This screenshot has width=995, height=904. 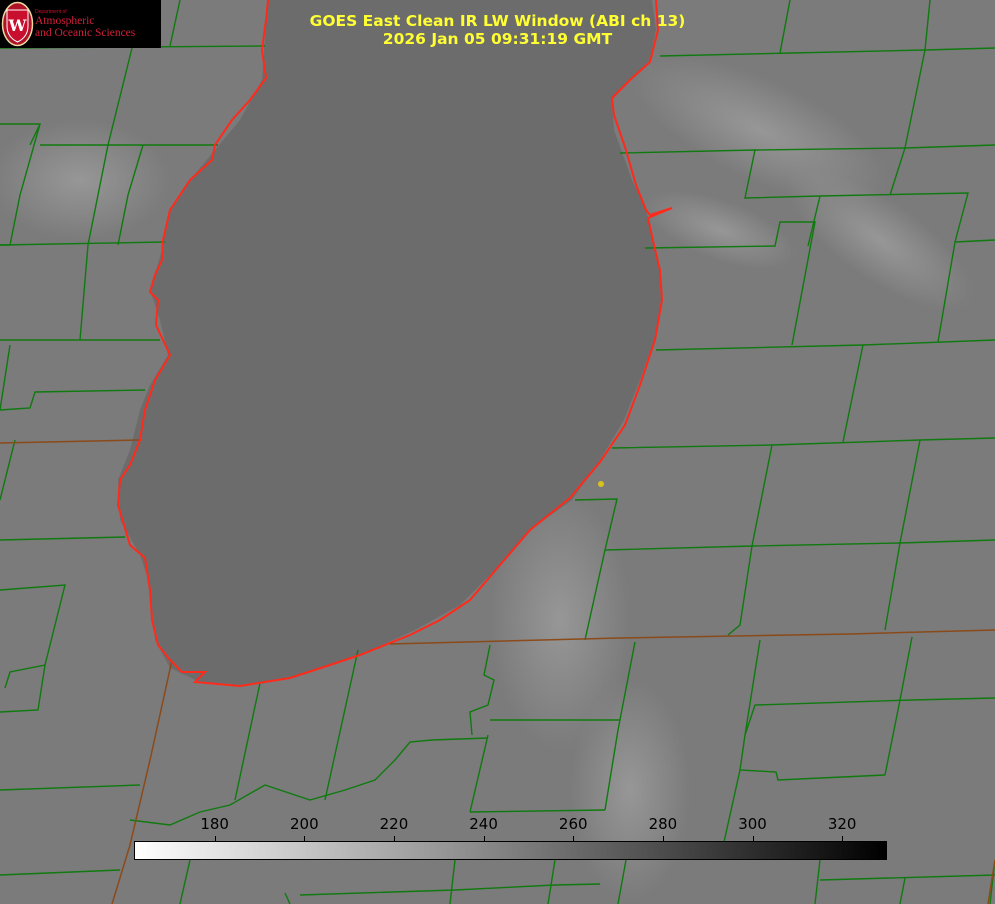 What do you see at coordinates (752, 824) in the screenshot?
I see `colorbar-tick-label: 300` at bounding box center [752, 824].